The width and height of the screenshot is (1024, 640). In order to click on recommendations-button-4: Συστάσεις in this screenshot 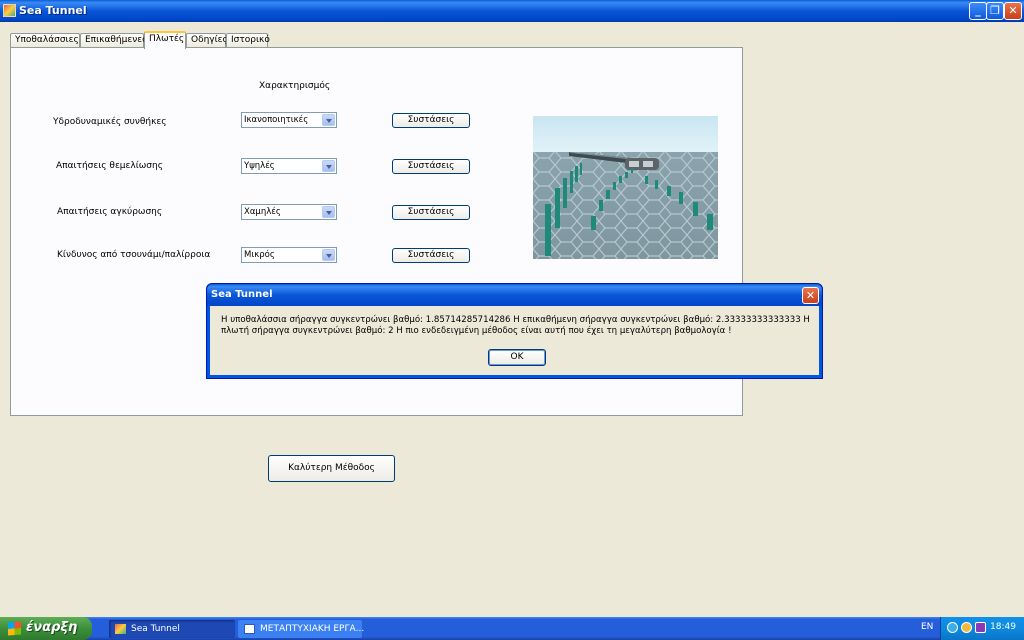, I will do `click(431, 255)`.